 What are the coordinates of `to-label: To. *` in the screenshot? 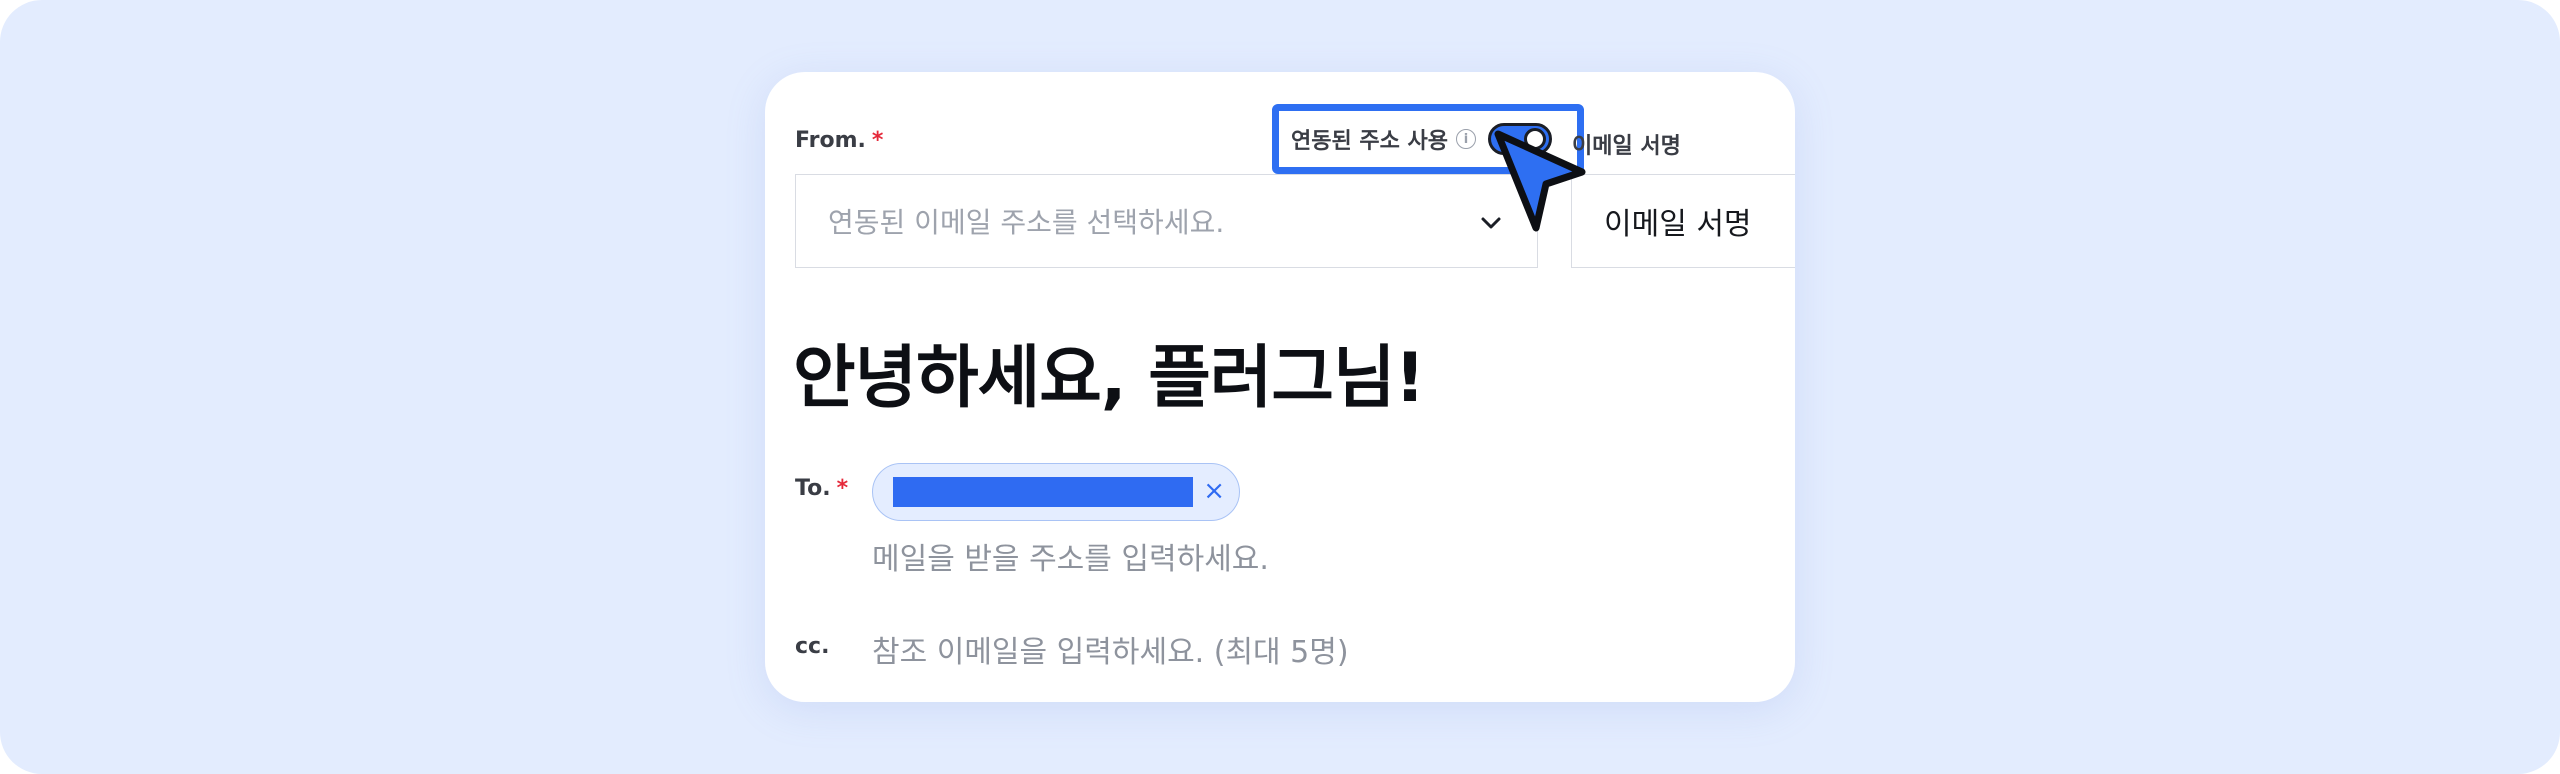 It's located at (821, 488).